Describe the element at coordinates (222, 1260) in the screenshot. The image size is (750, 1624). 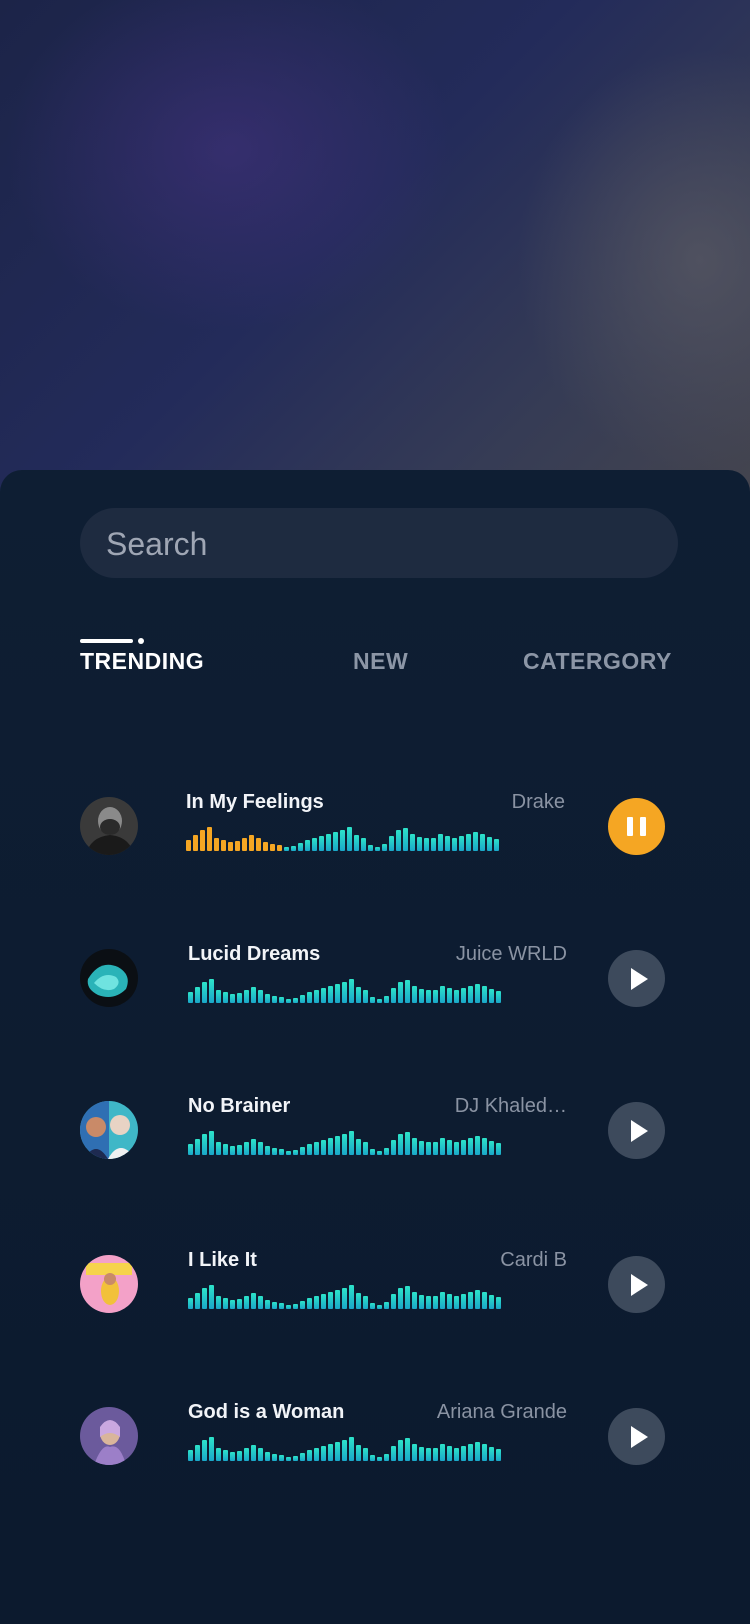
I see `track-title: I Like It` at that location.